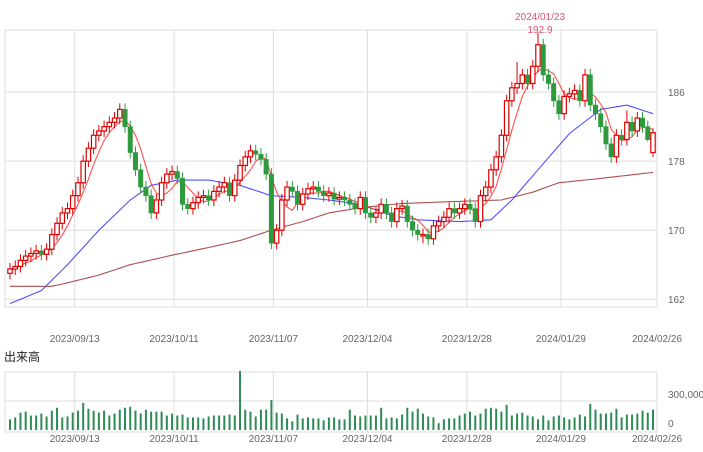 This screenshot has width=703, height=452. What do you see at coordinates (685, 395) in the screenshot?
I see `volume-y-tick-label: 300,000` at bounding box center [685, 395].